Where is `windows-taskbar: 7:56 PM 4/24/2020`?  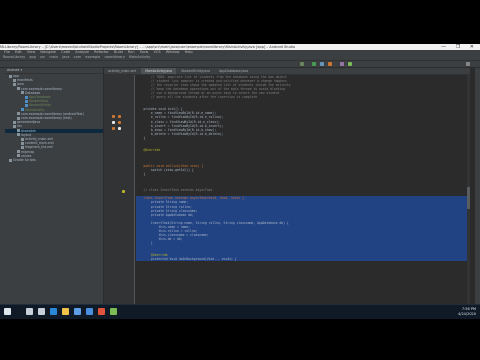 windows-taskbar: 7:56 PM 4/24/2020 is located at coordinates (240, 311).